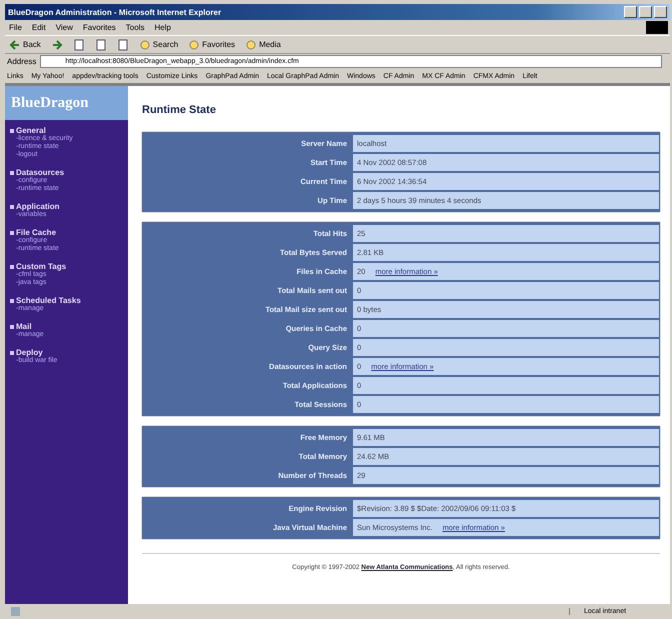  Describe the element at coordinates (39, 27) in the screenshot. I see `menu-item: Edit` at that location.